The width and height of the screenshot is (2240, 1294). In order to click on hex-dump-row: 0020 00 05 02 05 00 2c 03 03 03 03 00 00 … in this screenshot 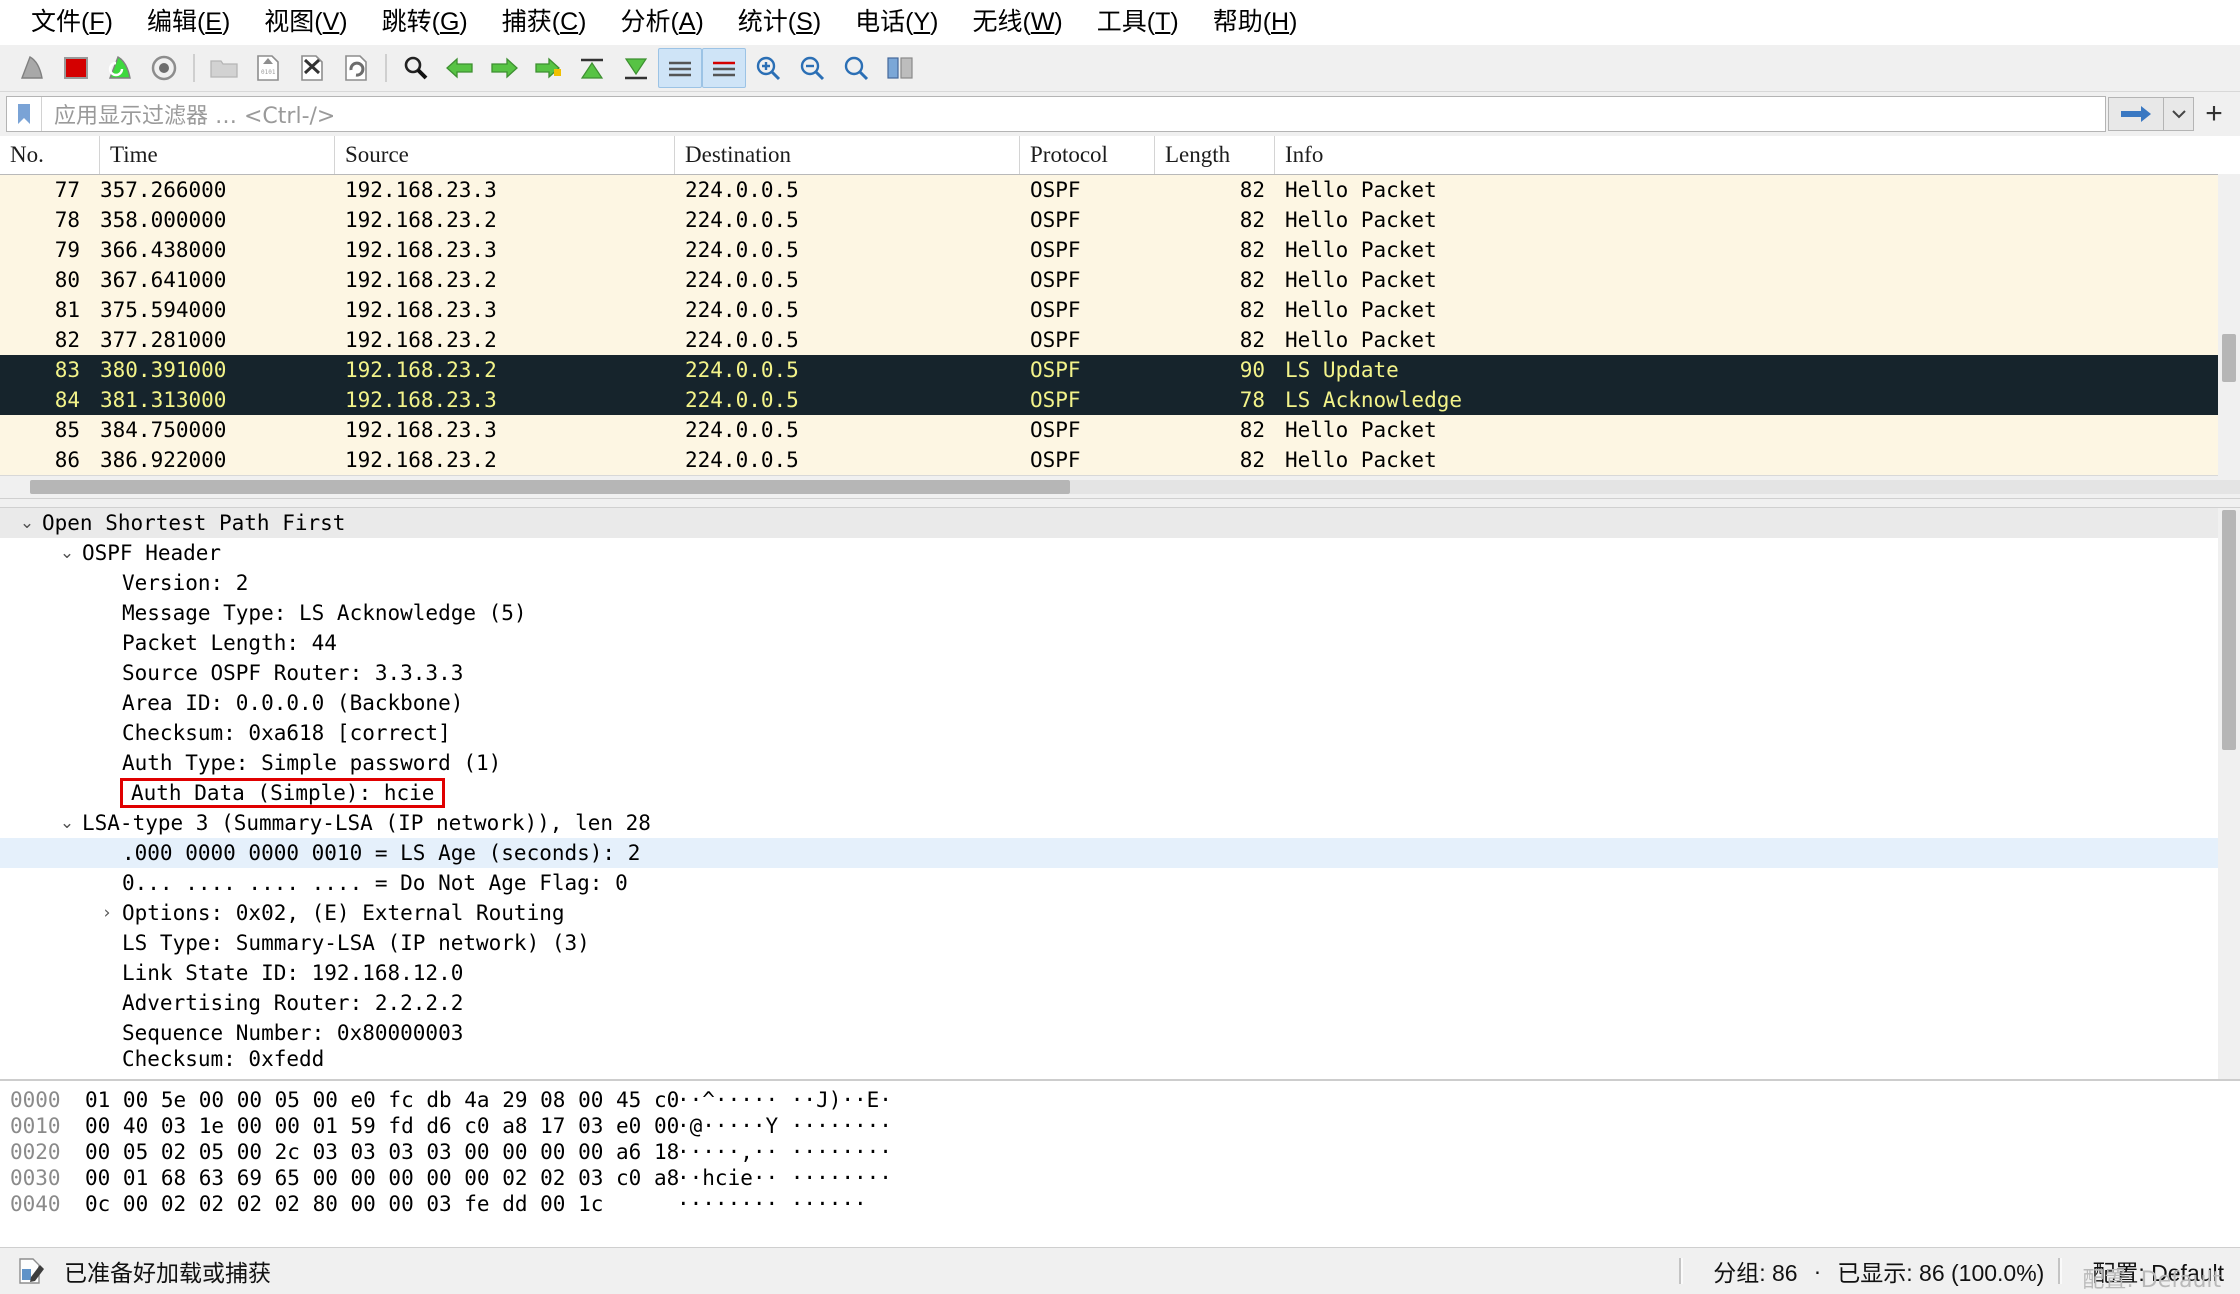, I will do `click(1120, 1152)`.